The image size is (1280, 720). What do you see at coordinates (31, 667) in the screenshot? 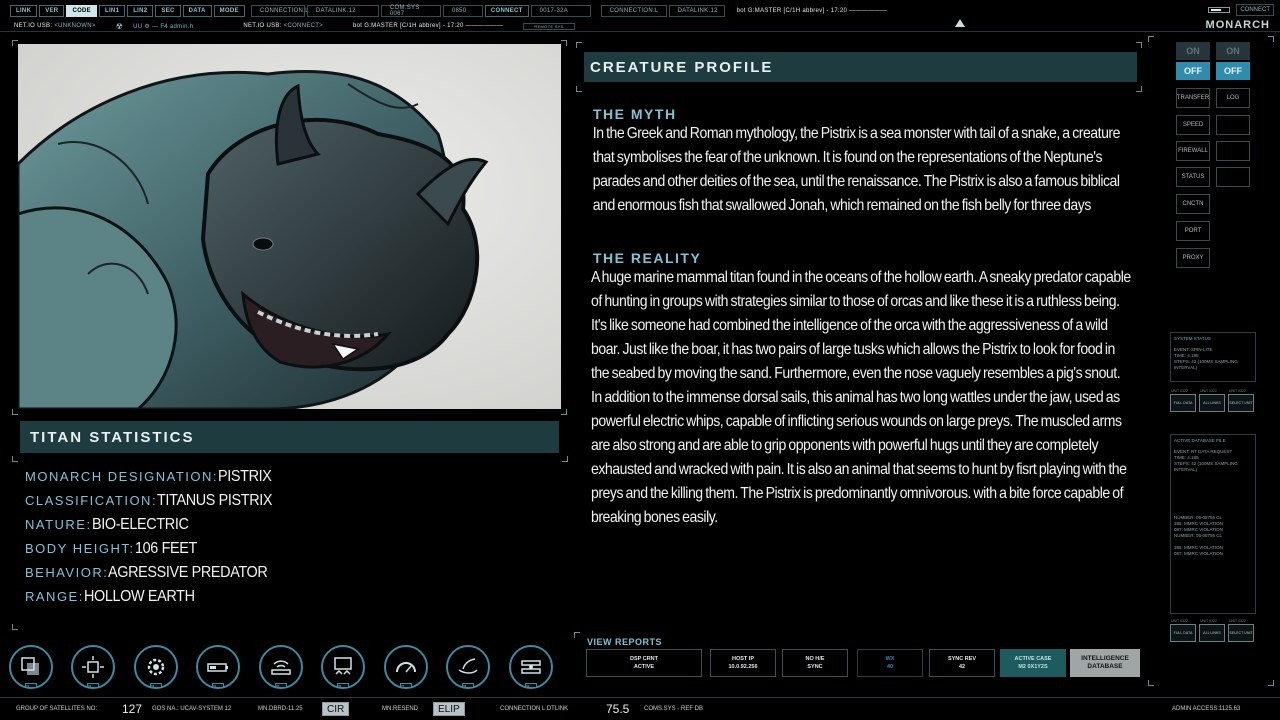
I see `layers-icon: 01` at bounding box center [31, 667].